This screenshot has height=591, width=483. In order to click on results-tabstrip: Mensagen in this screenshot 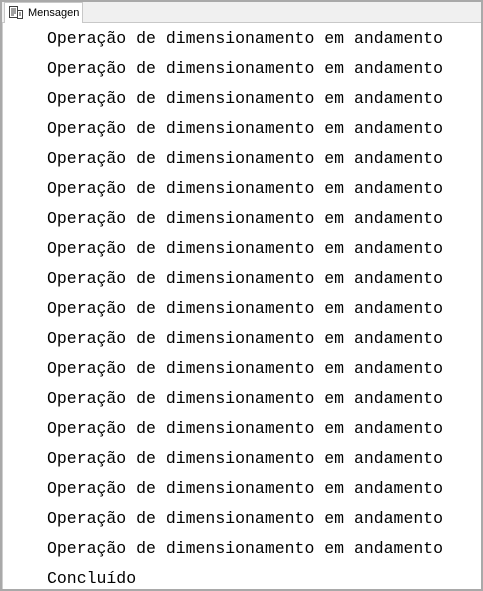, I will do `click(241, 12)`.